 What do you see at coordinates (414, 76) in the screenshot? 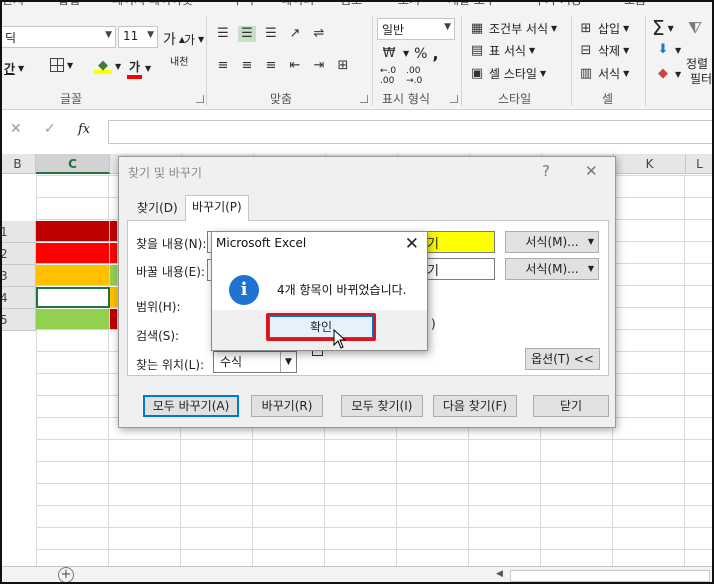
I see `decrease-decimal-icon: .00 →.0` at bounding box center [414, 76].